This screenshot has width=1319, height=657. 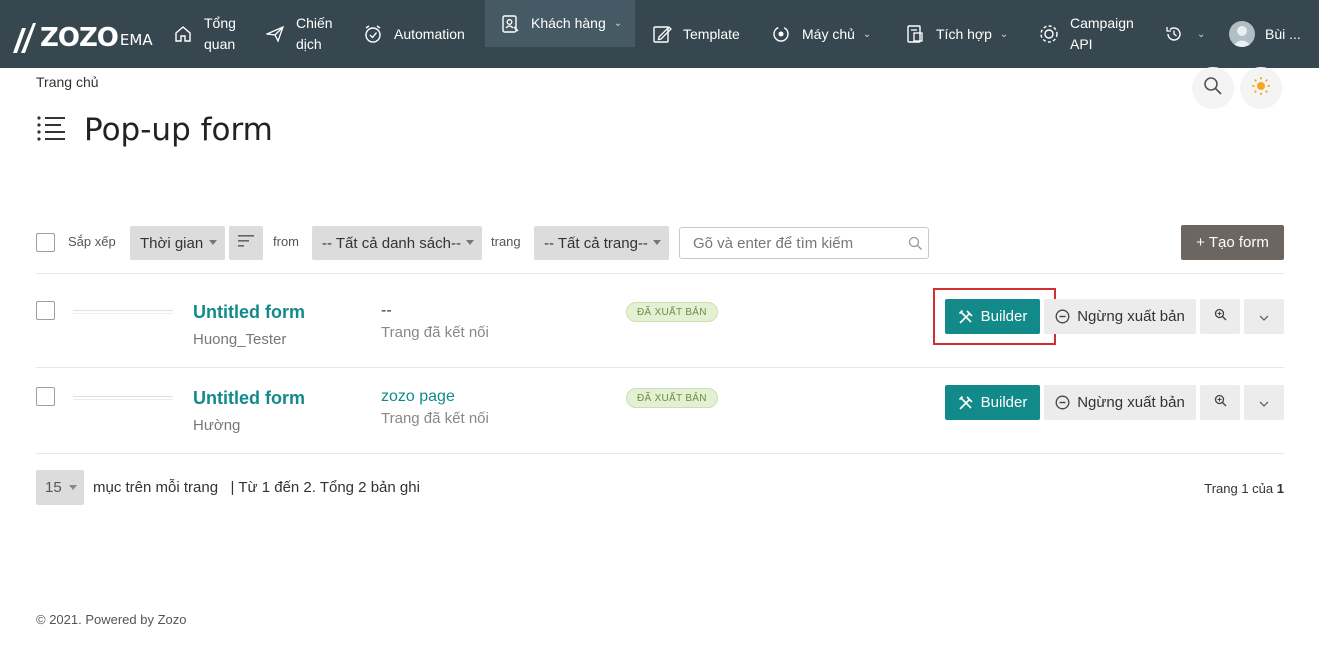 I want to click on list-icon, so click(x=51, y=130).